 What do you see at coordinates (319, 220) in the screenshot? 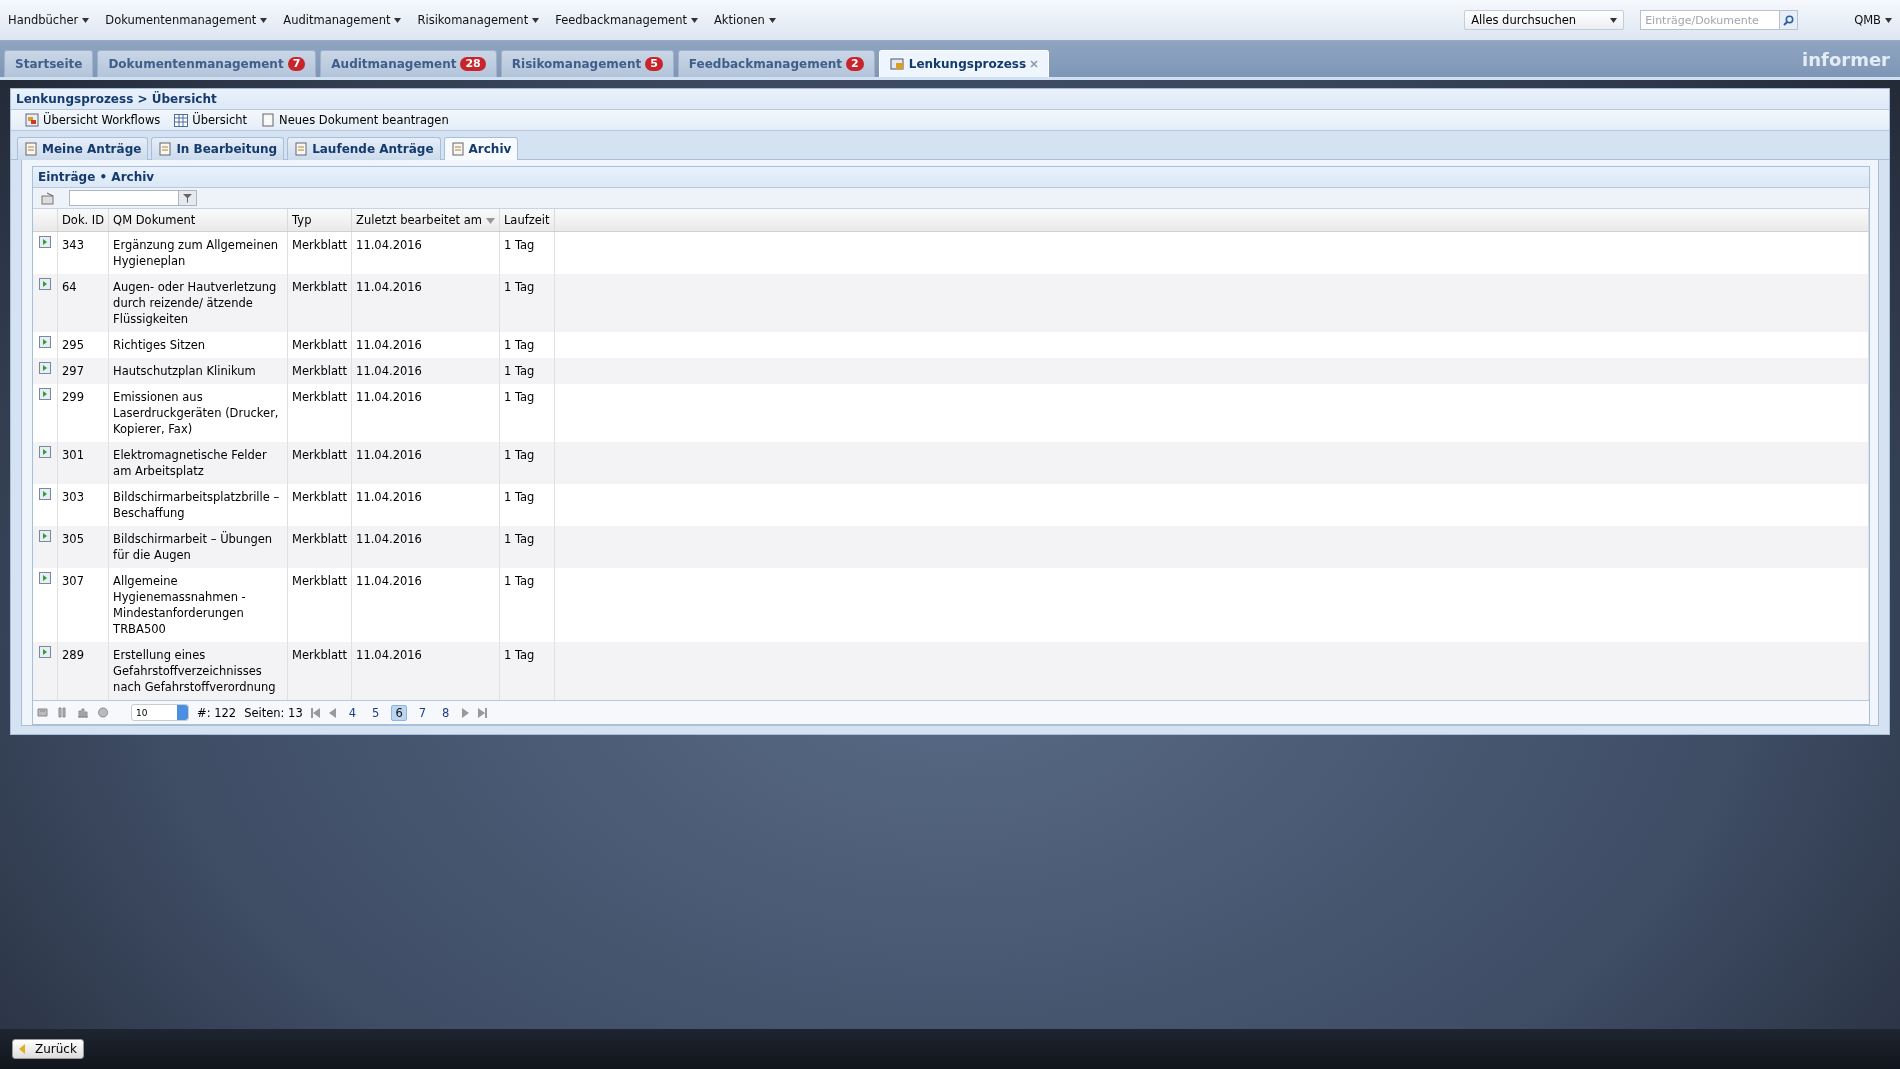
I see `column-header: Typ` at bounding box center [319, 220].